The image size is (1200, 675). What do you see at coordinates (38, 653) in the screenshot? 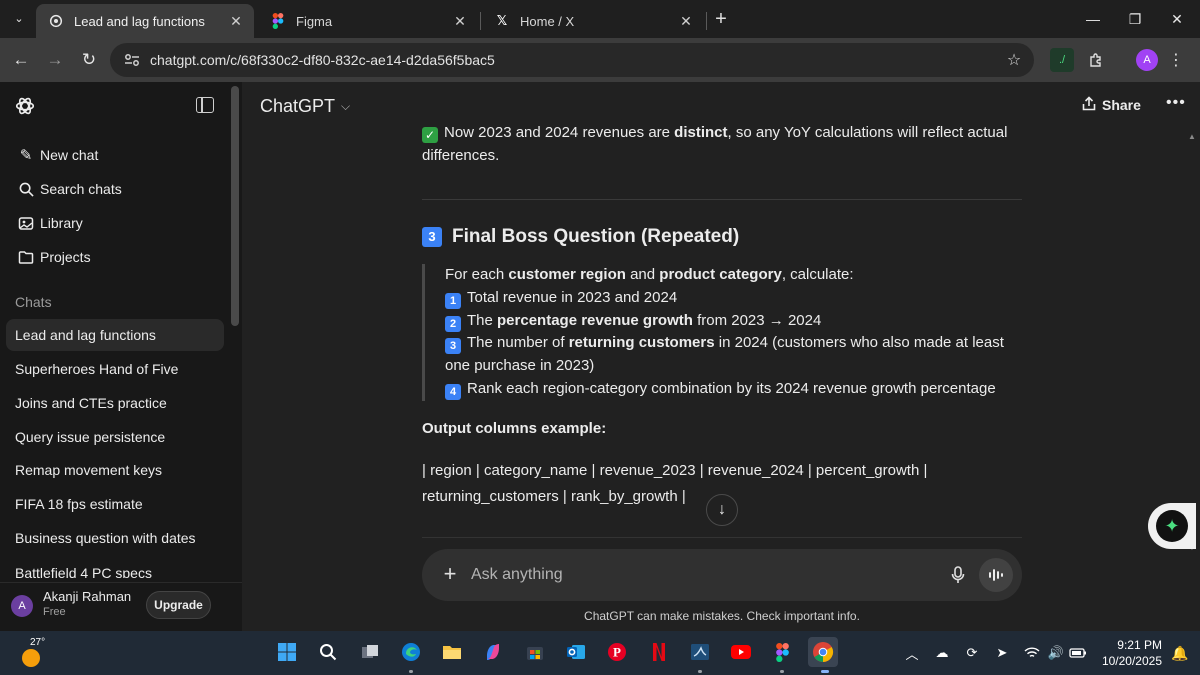
I see `weather-widget: 27°` at bounding box center [38, 653].